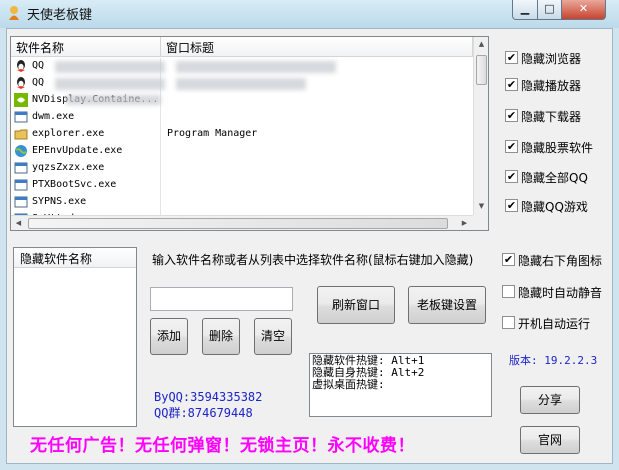  What do you see at coordinates (77, 150) in the screenshot?
I see `process-name: EPEnvUpdate.exe` at bounding box center [77, 150].